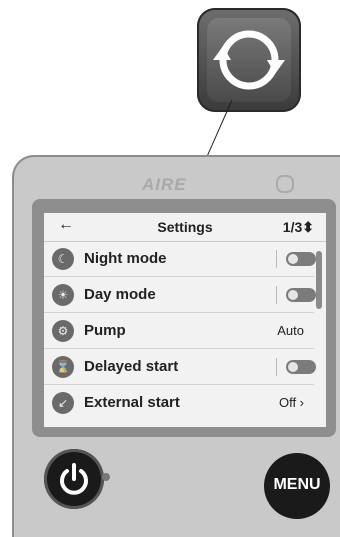 The image size is (340, 537). I want to click on external-start-value: Off ›, so click(291, 402).